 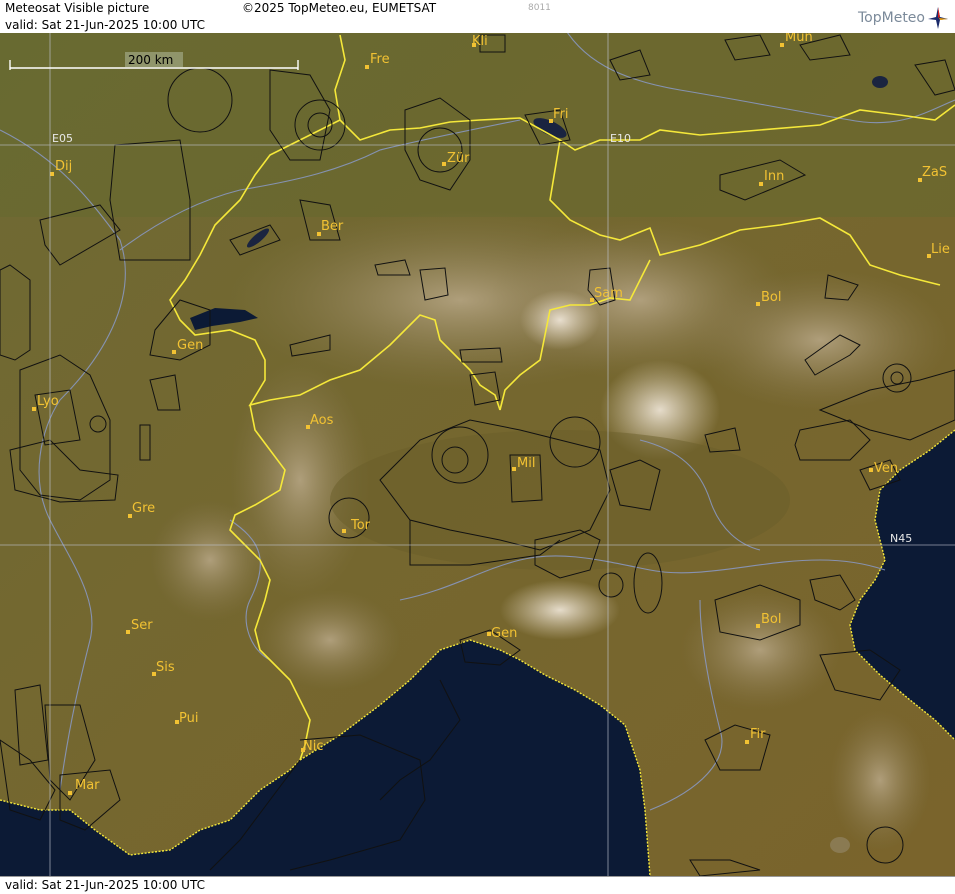 I want to click on label-aos: Aos, so click(x=322, y=420).